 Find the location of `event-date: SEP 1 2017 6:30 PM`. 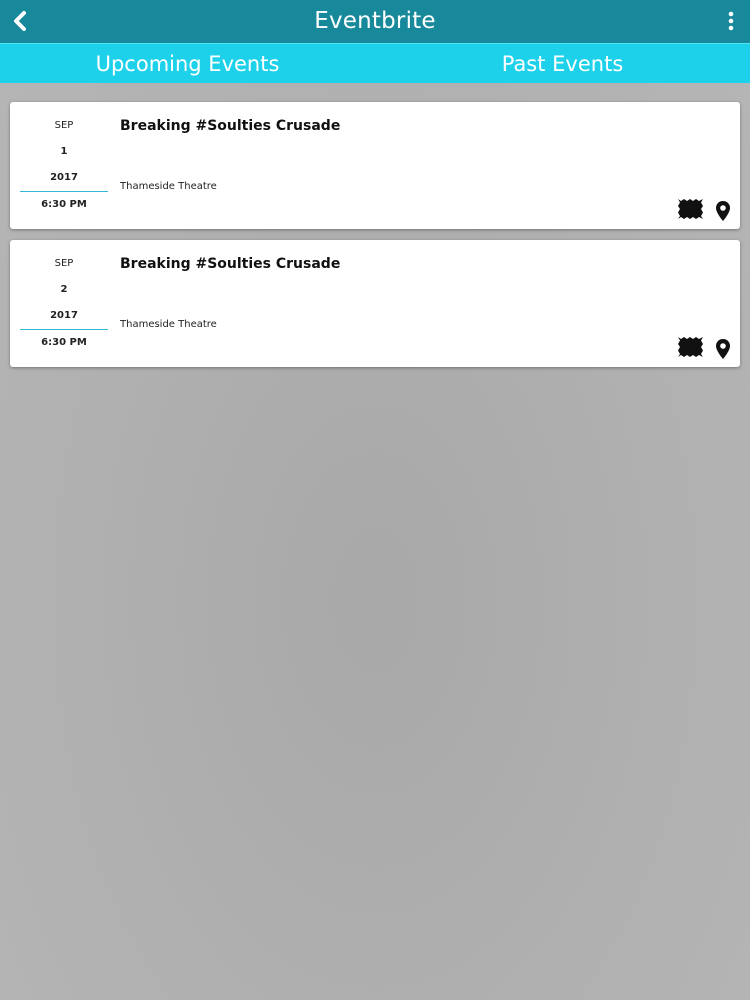

event-date: SEP 1 2017 6:30 PM is located at coordinates (64, 165).